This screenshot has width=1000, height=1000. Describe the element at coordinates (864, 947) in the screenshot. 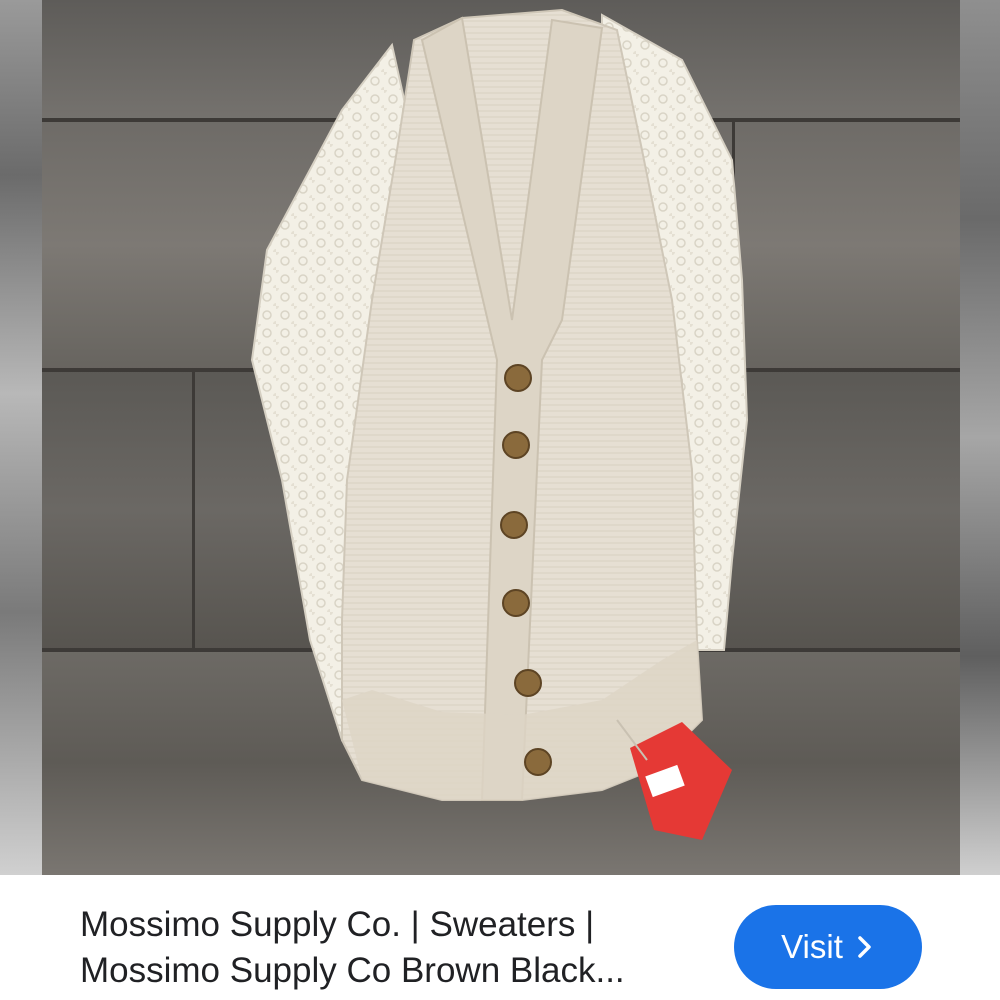

I see `chevron-right-icon` at that location.